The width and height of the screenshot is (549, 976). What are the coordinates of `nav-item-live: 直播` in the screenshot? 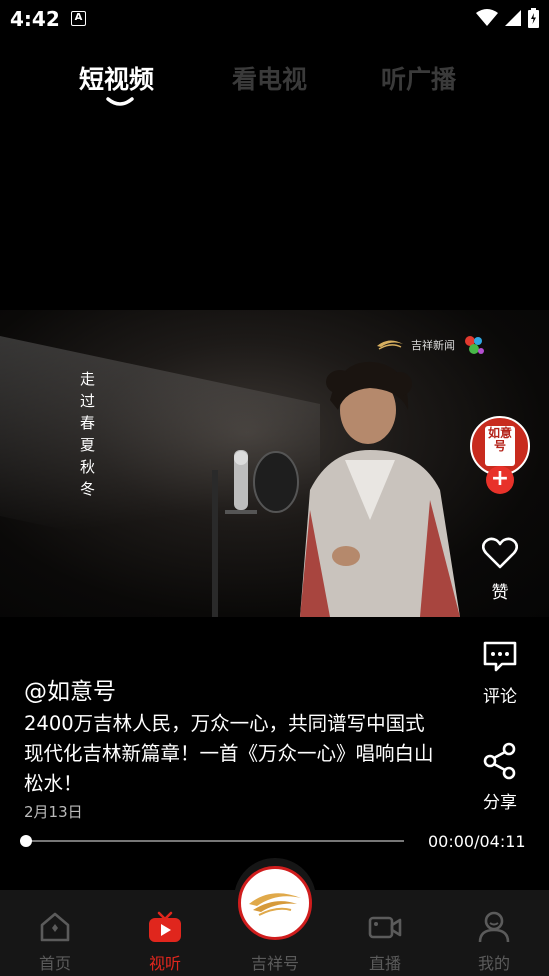 It's located at (385, 933).